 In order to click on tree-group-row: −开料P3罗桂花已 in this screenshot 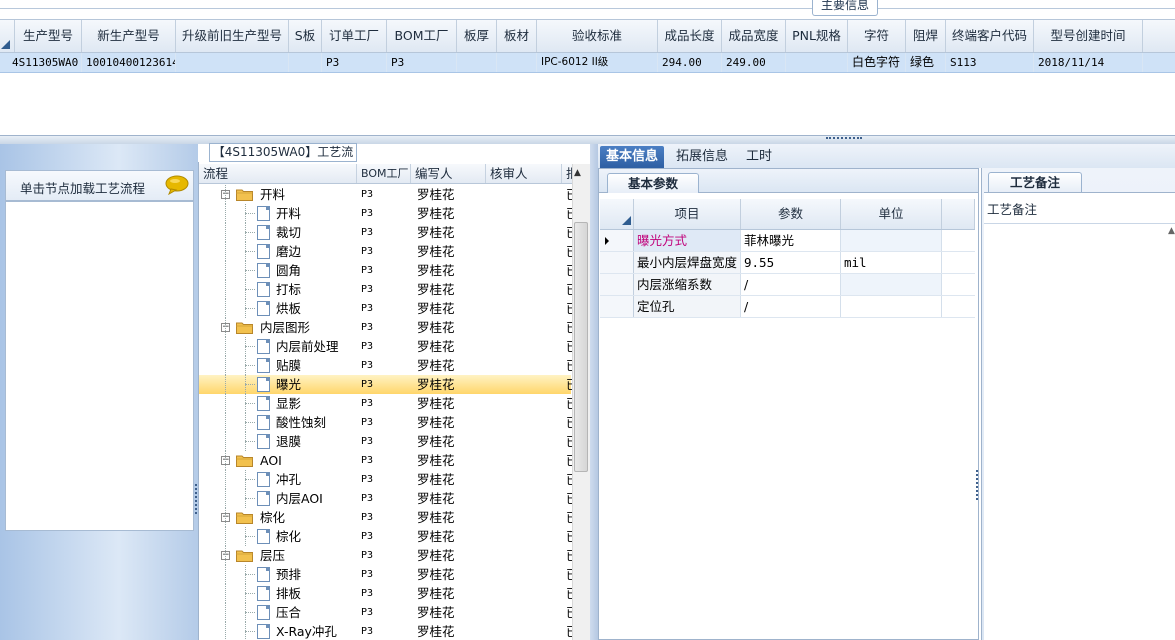, I will do `click(385, 194)`.